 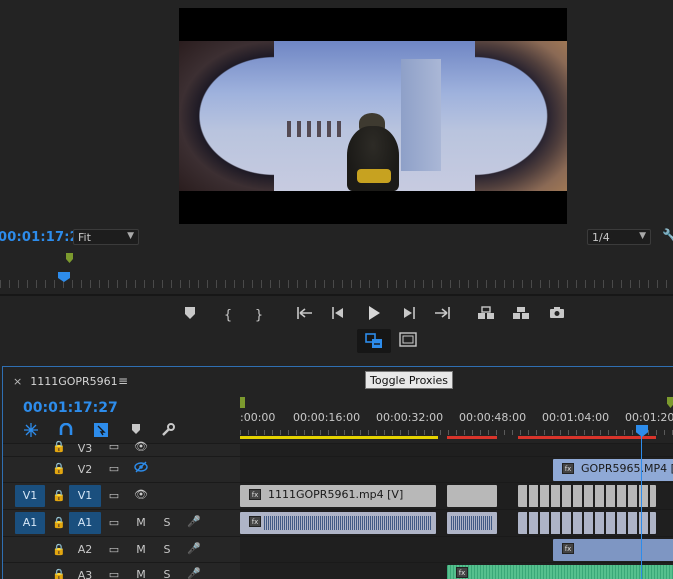 I want to click on go-to-in-icon, so click(x=305, y=316).